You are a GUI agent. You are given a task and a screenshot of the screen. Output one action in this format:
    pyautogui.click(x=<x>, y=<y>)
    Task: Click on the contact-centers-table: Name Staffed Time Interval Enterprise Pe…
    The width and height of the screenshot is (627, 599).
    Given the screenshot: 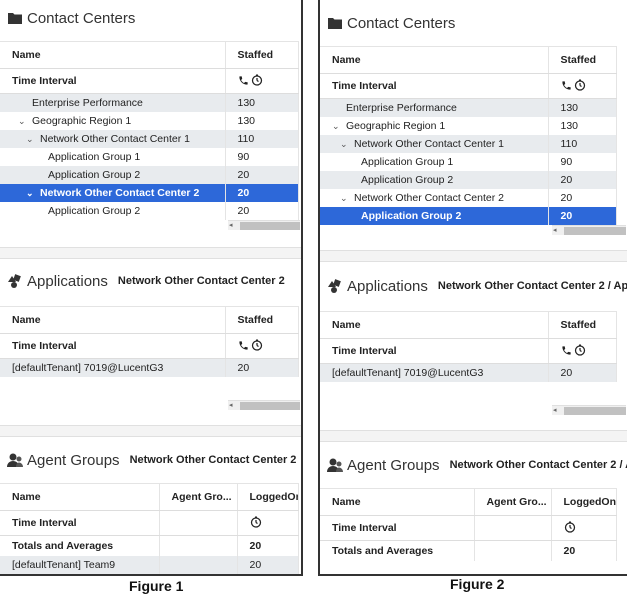 What is the action you would take?
    pyautogui.click(x=468, y=135)
    